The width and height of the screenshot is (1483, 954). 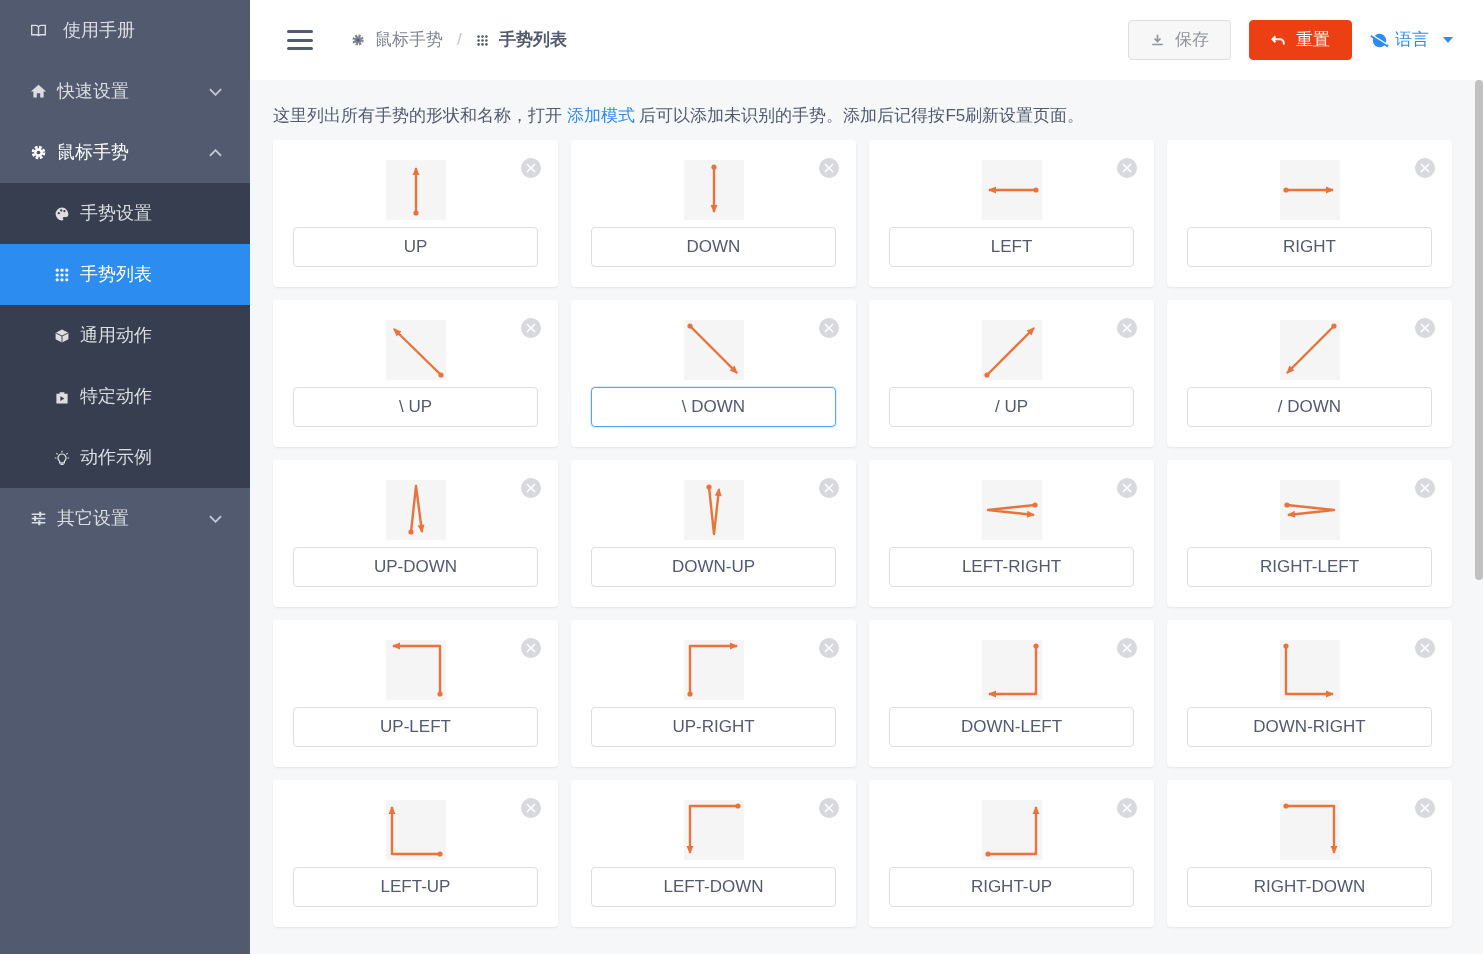 I want to click on download-icon, so click(x=1157, y=40).